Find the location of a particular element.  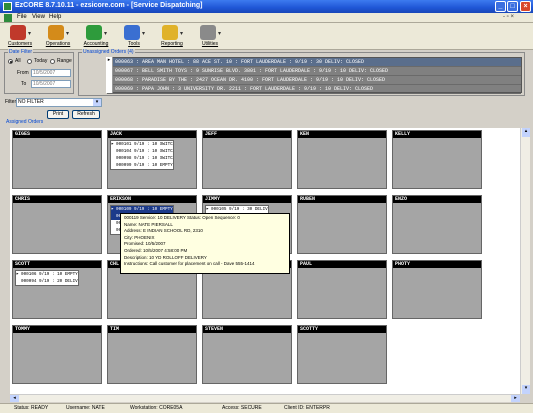

driver-name: TIM is located at coordinates (152, 329).